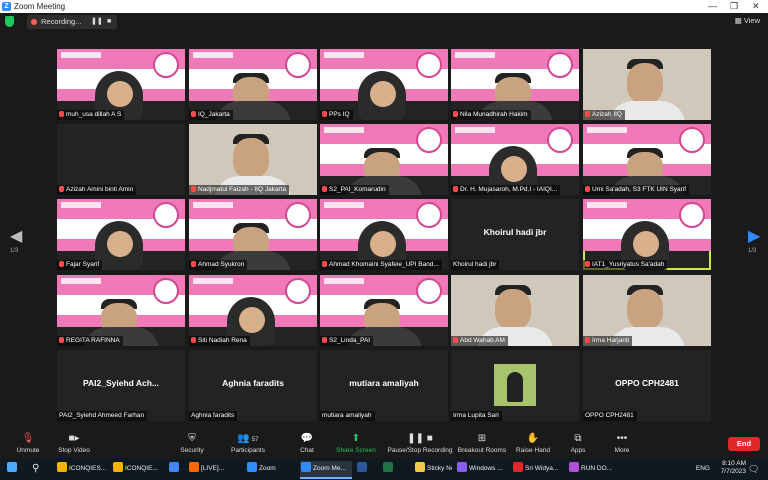 The width and height of the screenshot is (768, 480). What do you see at coordinates (248, 443) in the screenshot?
I see `participants-button: 👥 57 Participants` at bounding box center [248, 443].